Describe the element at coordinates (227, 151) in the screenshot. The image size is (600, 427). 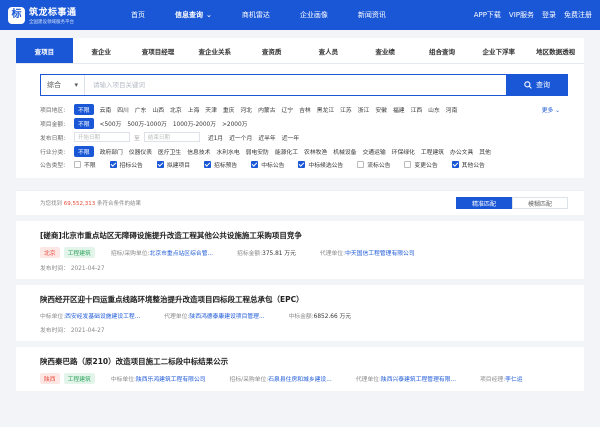
I see `filter-option: 水利水电` at that location.